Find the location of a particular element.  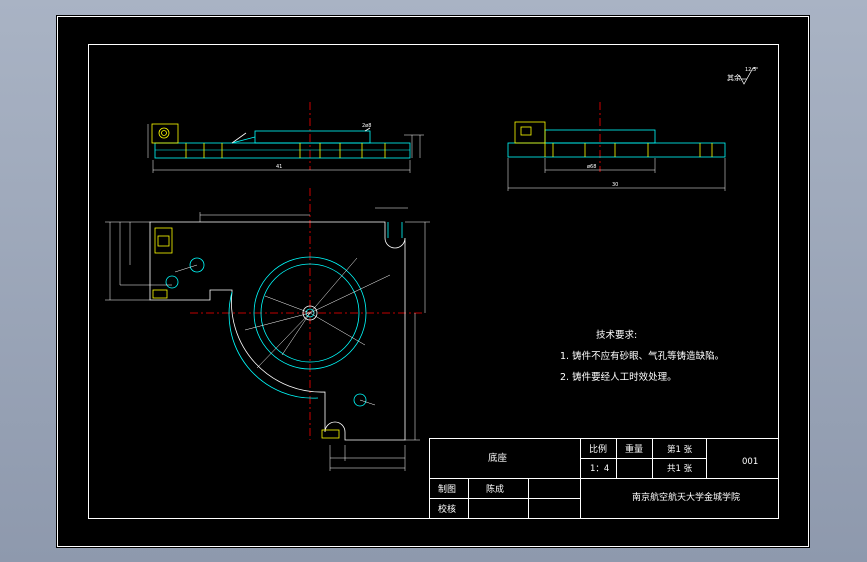

tech-requirements-heading: 技术要求: is located at coordinates (616, 335).